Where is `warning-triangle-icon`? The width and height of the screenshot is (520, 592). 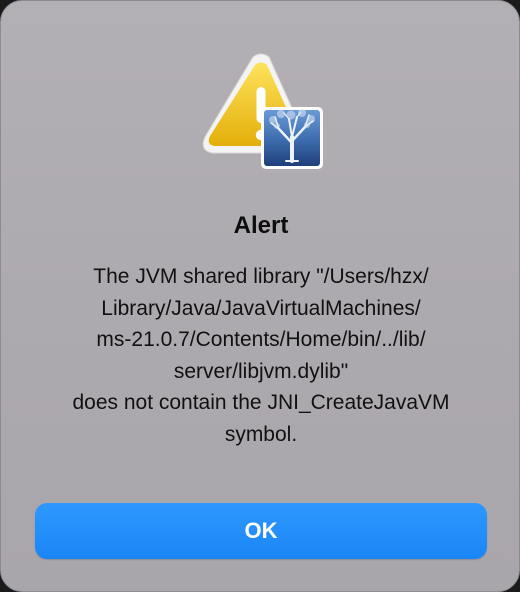
warning-triangle-icon is located at coordinates (262, 111).